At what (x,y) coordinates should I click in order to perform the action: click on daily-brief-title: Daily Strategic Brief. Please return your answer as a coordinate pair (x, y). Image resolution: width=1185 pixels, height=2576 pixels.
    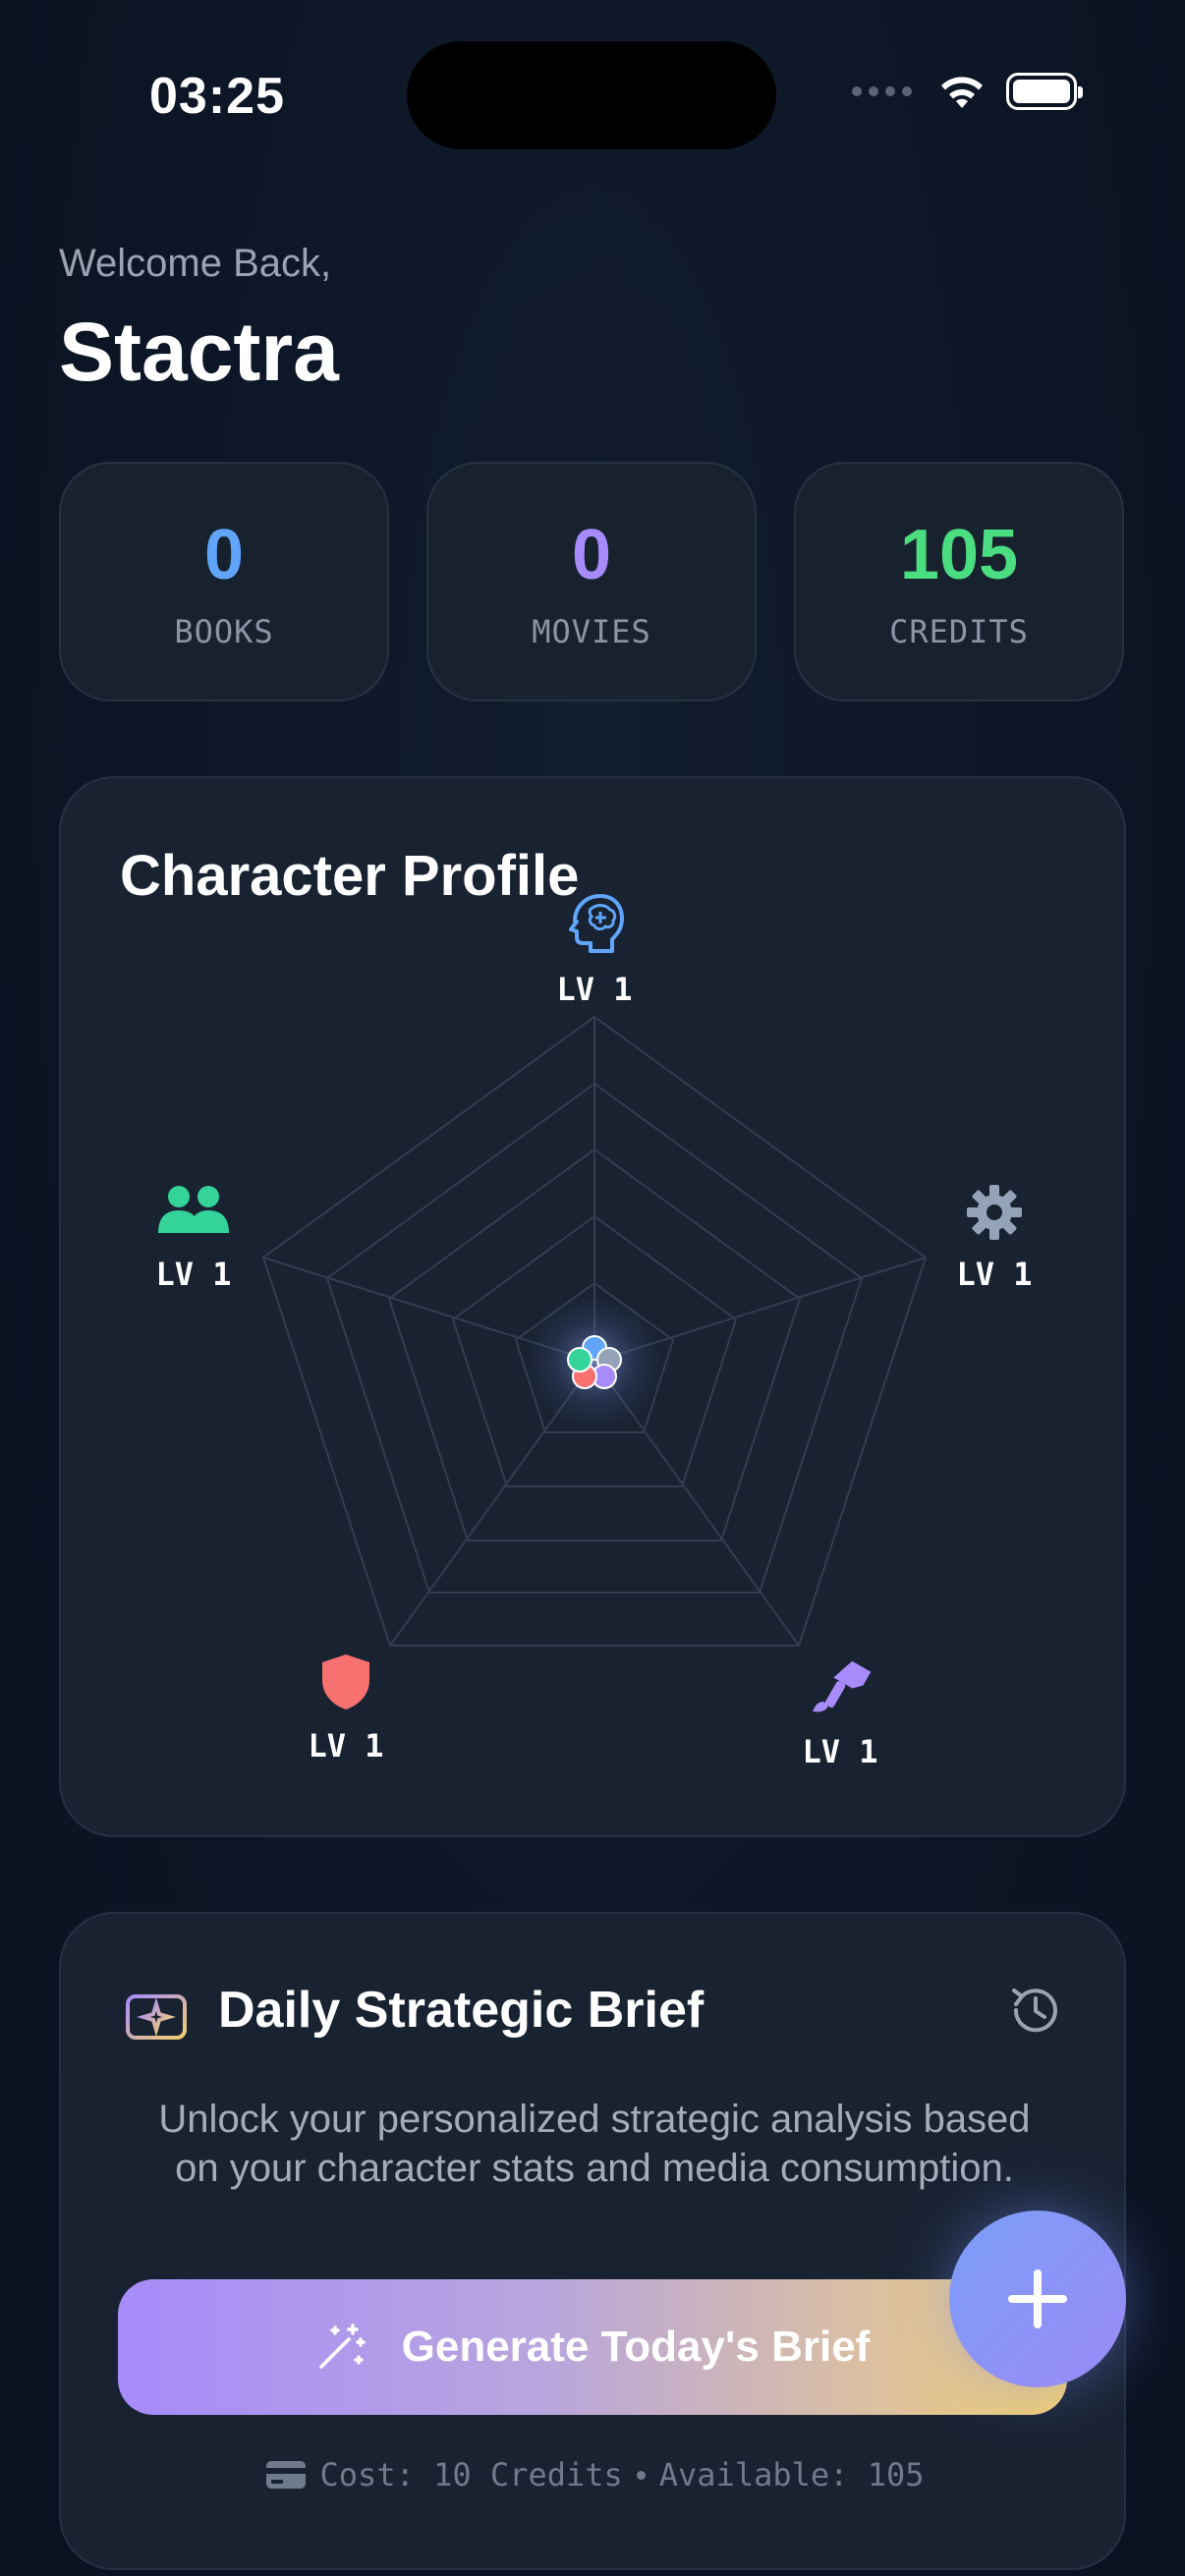
    Looking at the image, I should click on (462, 2010).